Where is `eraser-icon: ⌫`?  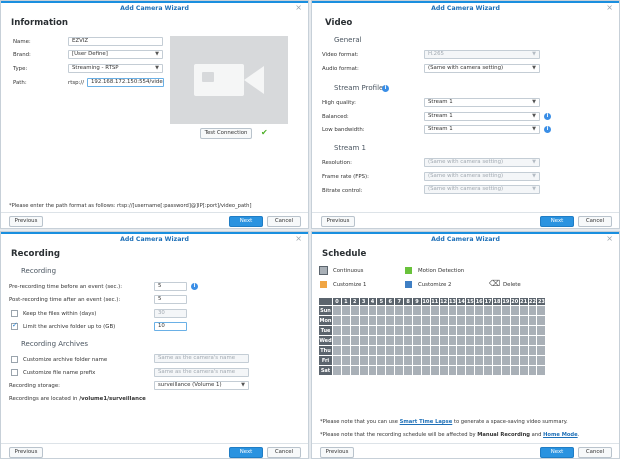 eraser-icon: ⌫ is located at coordinates (494, 283).